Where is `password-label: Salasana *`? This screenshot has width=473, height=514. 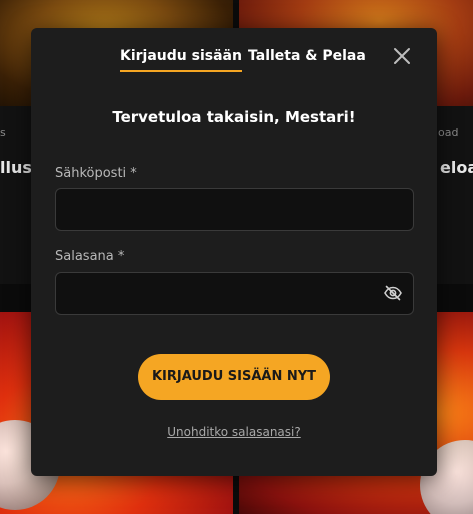 password-label: Salasana * is located at coordinates (90, 256).